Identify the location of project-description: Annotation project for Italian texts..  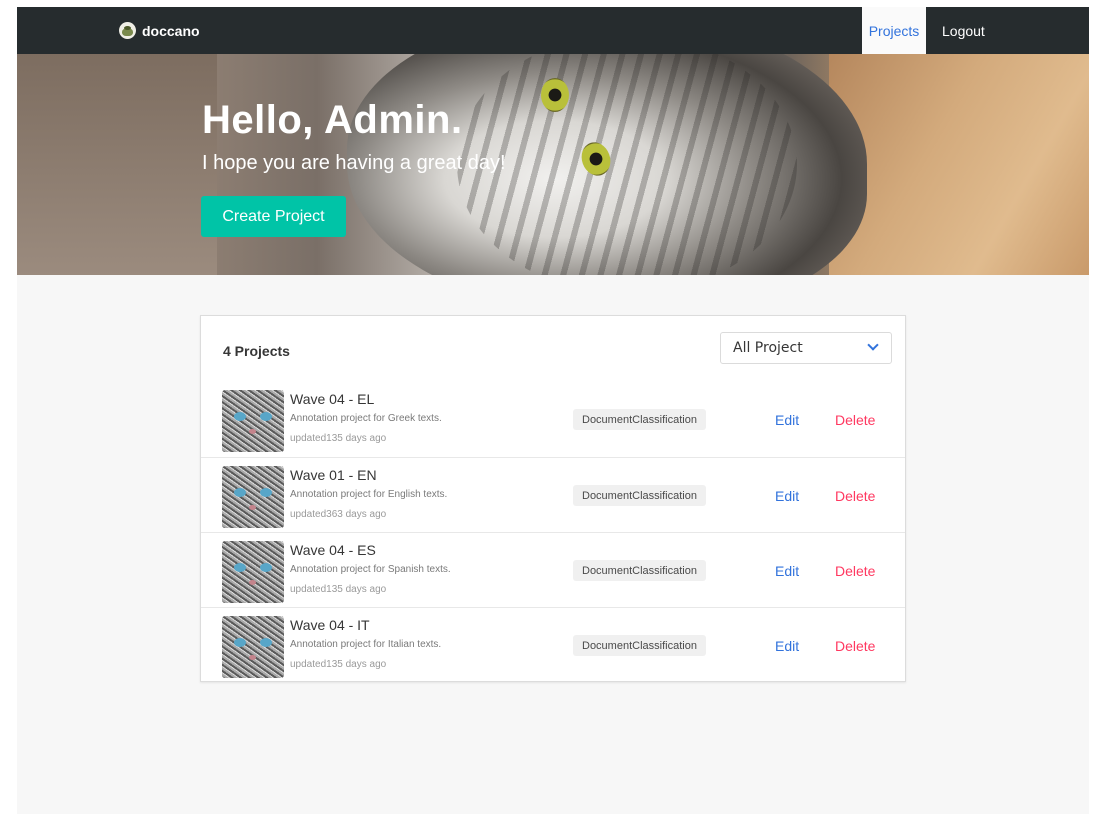
(366, 644).